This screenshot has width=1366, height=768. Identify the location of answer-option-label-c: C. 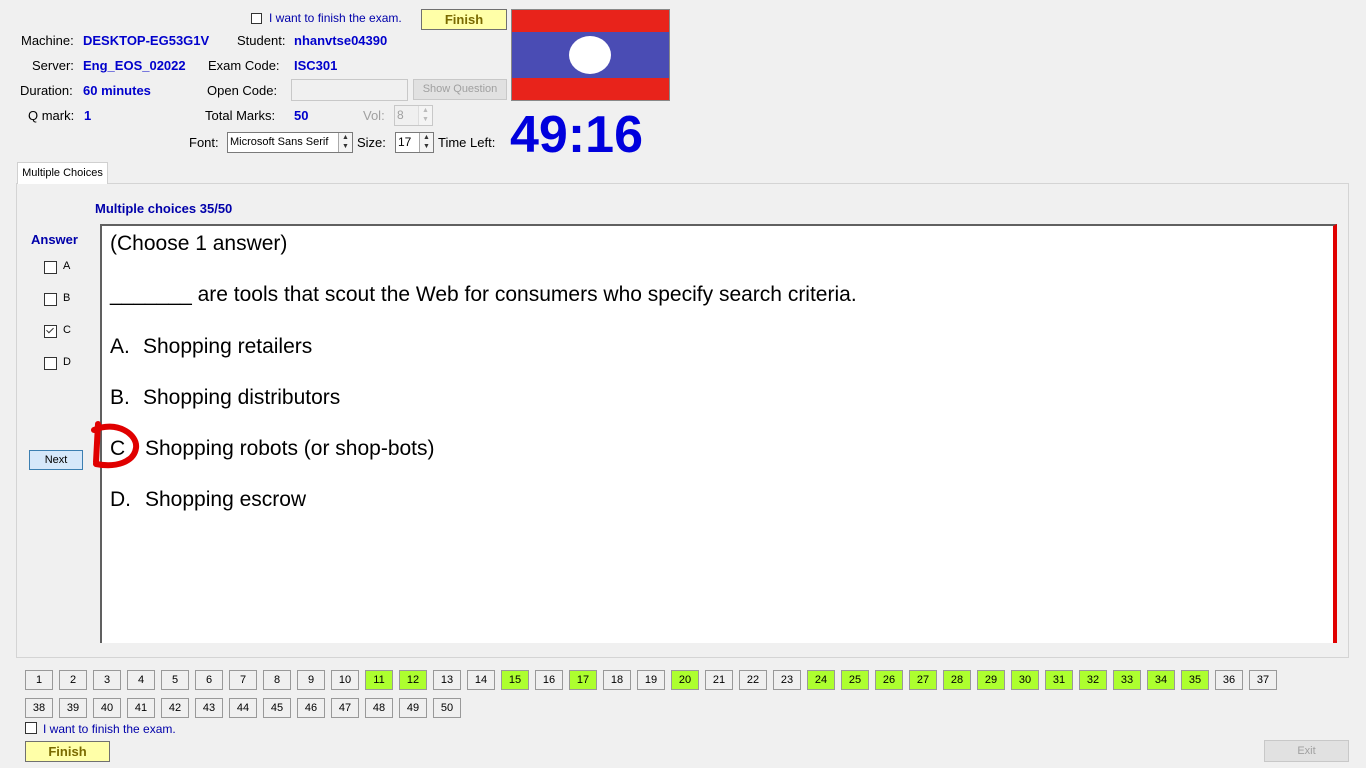
(67, 330).